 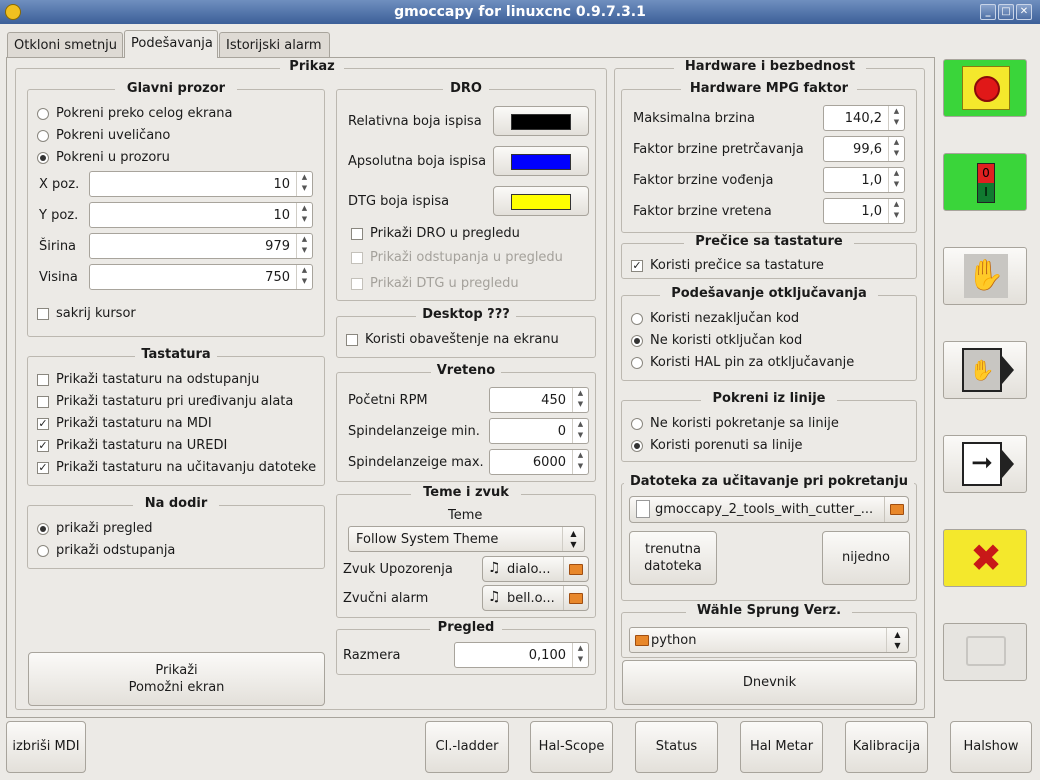 What do you see at coordinates (466, 539) in the screenshot?
I see `theme-combo: Follow System Theme ▲ ▼` at bounding box center [466, 539].